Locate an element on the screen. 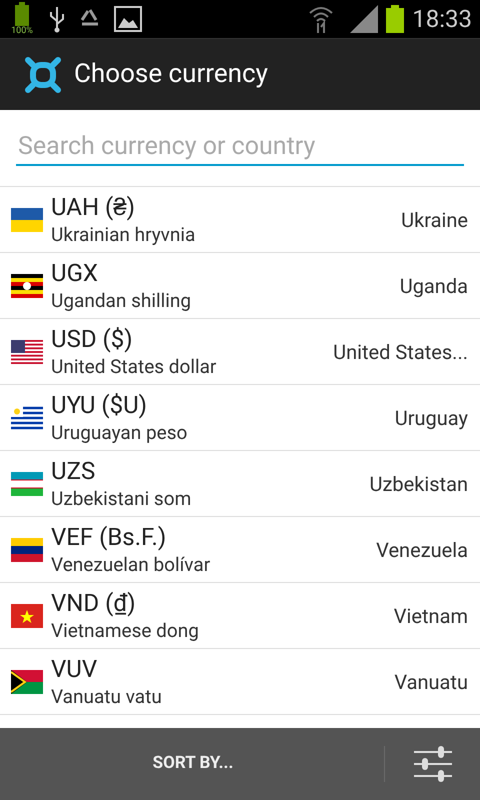  country-name: Uzbekistan is located at coordinates (418, 484).